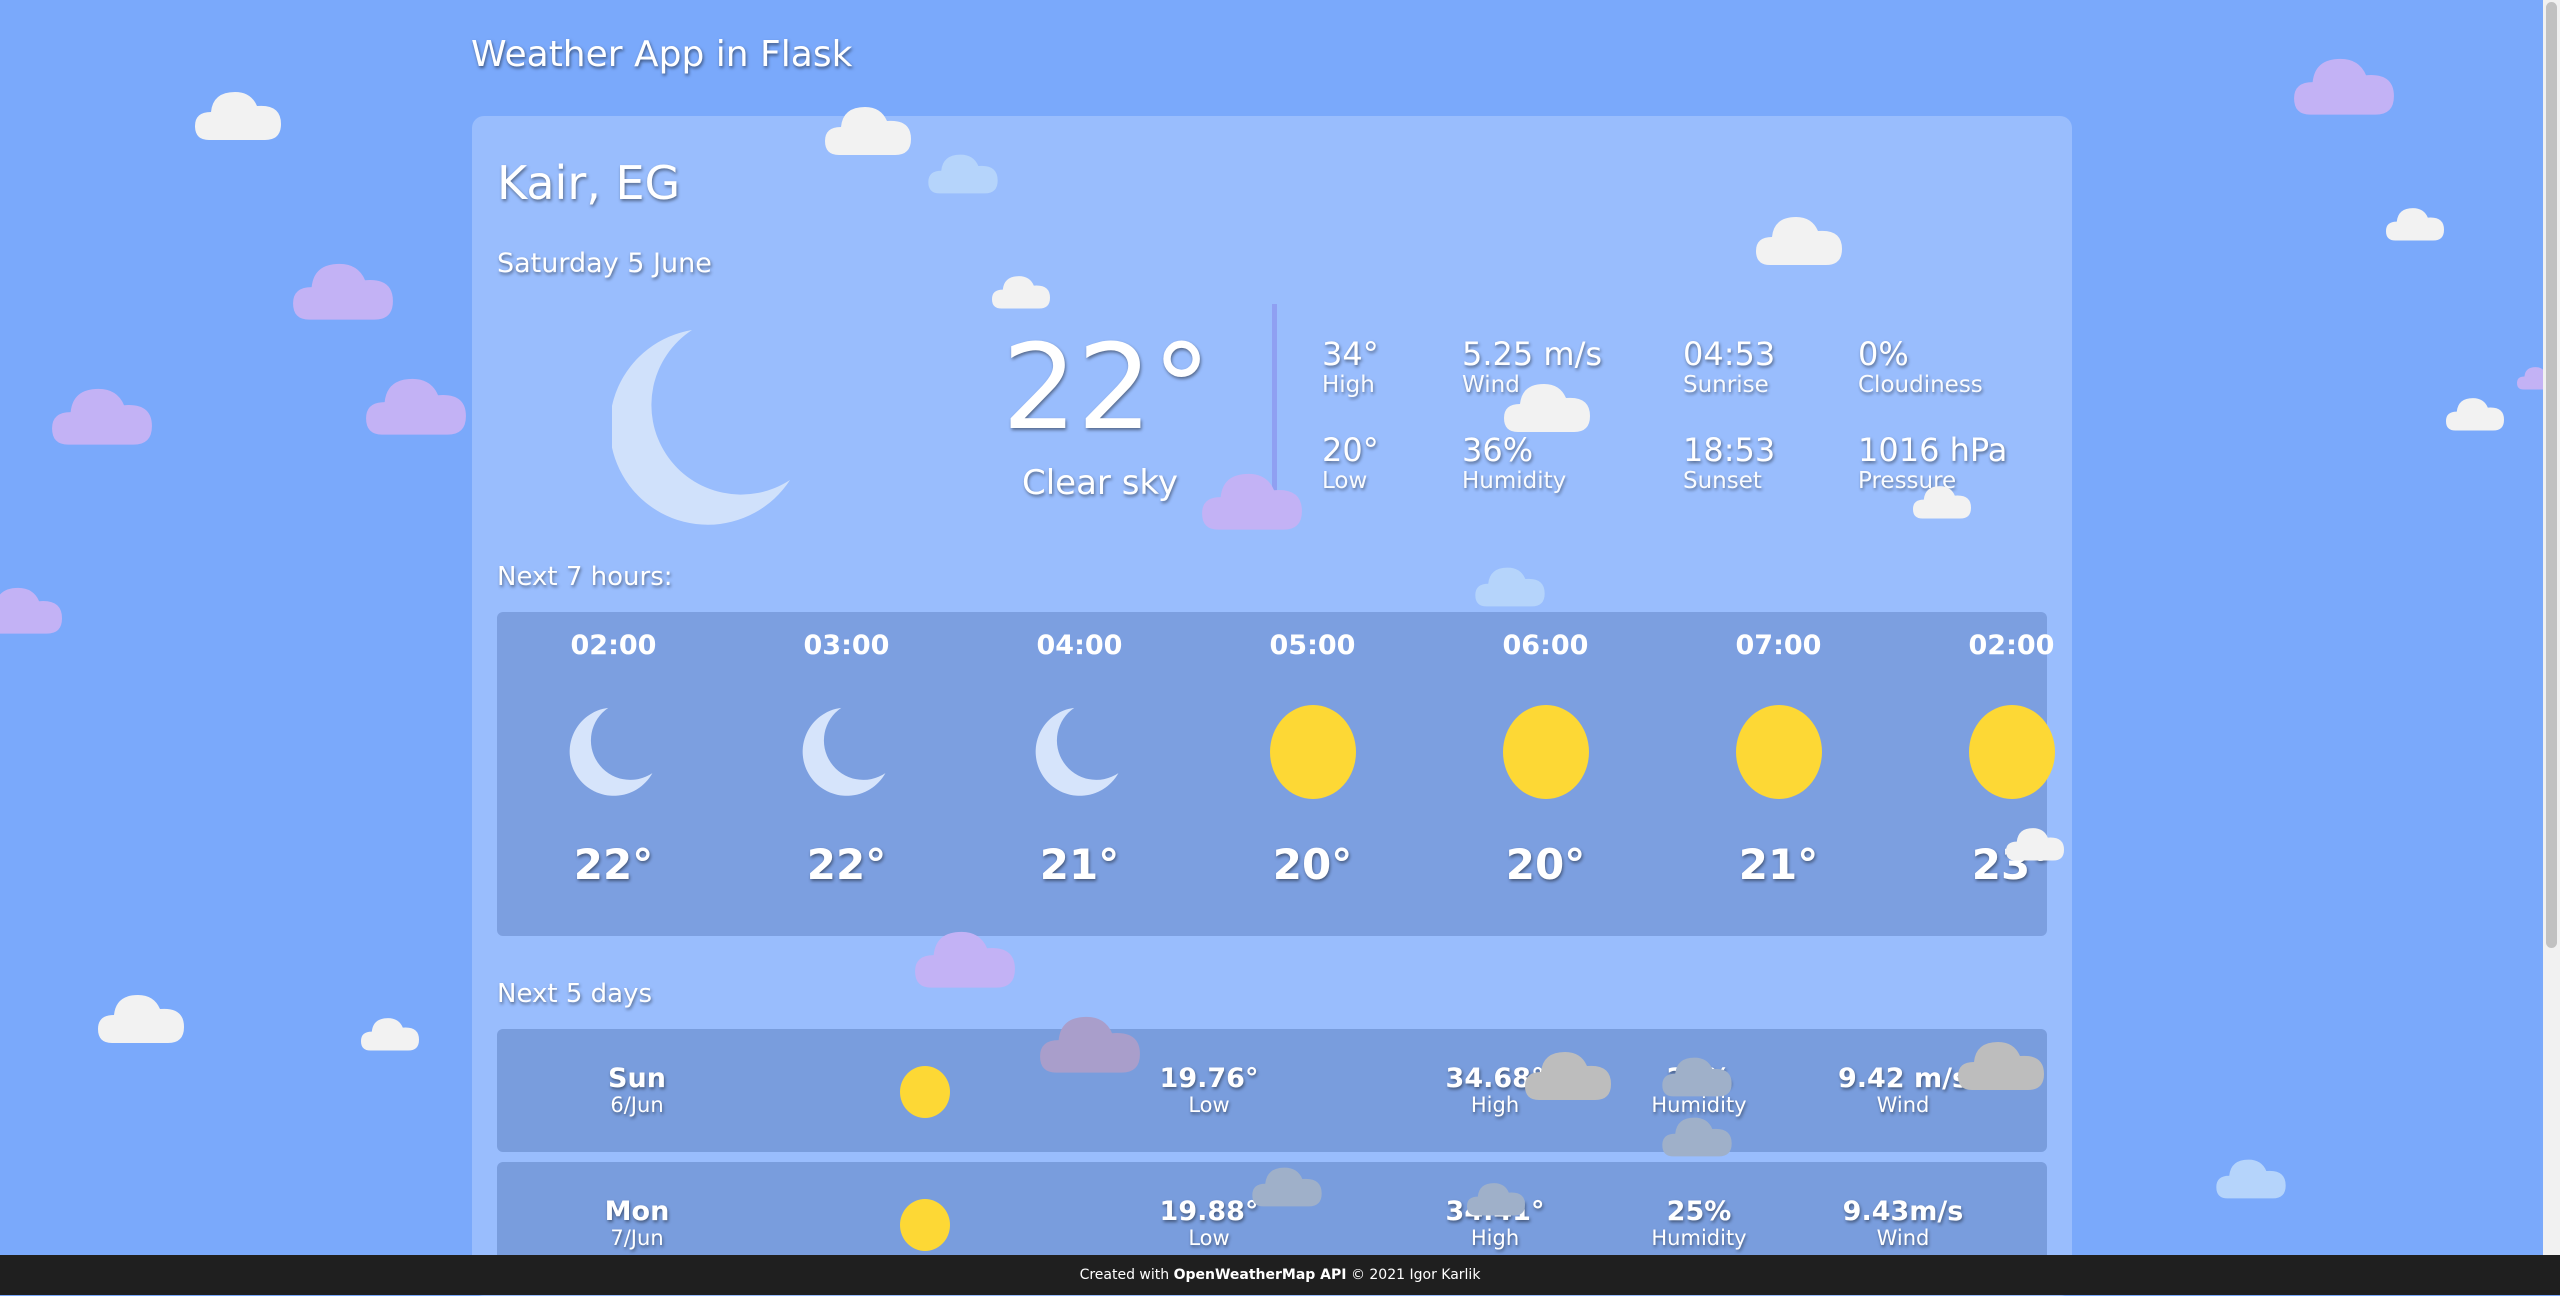 Image resolution: width=2560 pixels, height=1296 pixels. I want to click on hour-item: 06:00 20°, so click(1545, 774).